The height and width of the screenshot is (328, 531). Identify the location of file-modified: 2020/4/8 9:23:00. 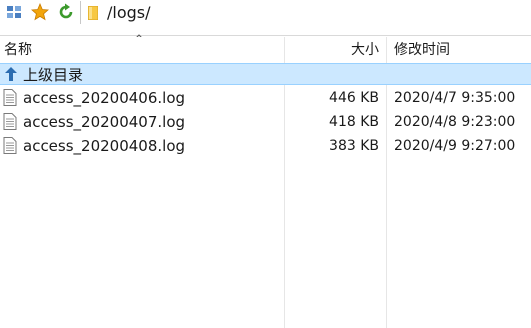
(455, 121).